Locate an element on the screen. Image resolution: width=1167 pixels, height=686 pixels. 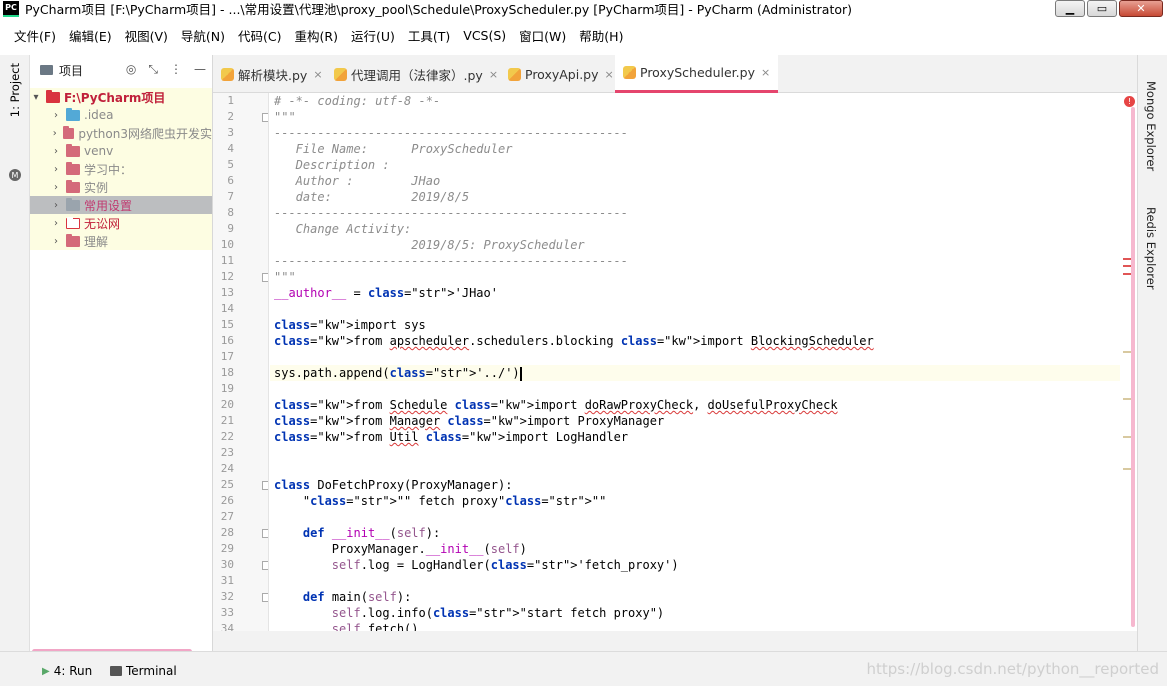
tree-item-examples: › 实例 is located at coordinates (121, 187).